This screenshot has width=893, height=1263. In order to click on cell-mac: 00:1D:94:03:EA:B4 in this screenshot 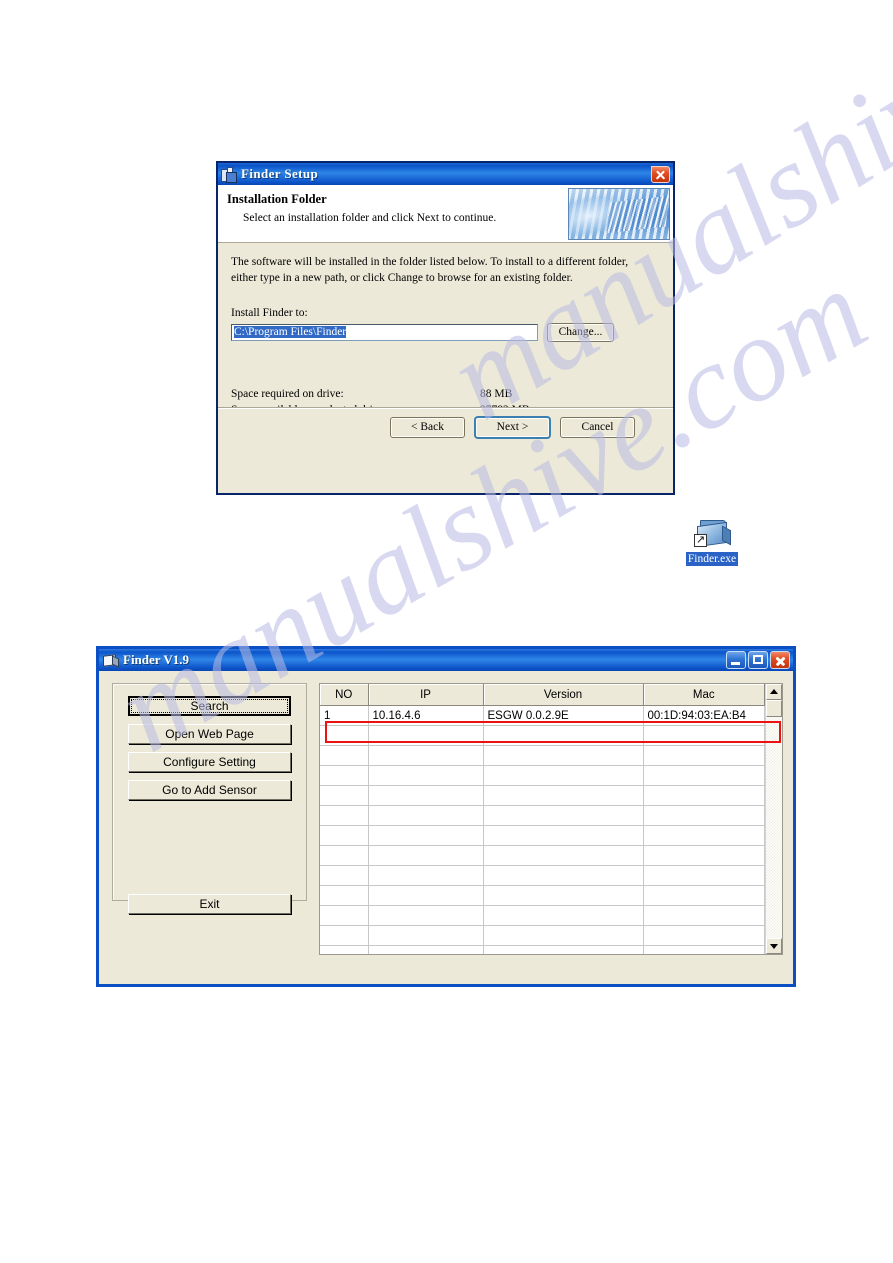, I will do `click(704, 715)`.